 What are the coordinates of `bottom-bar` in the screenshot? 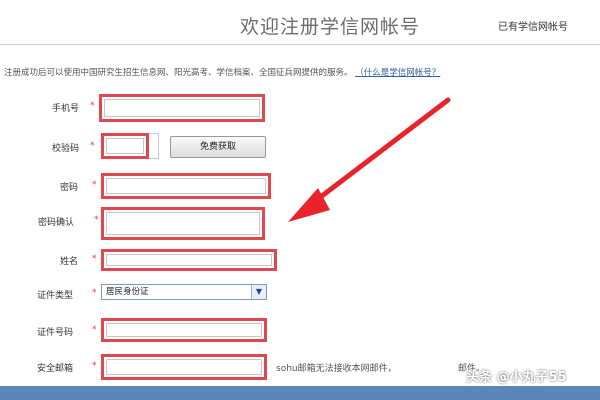 It's located at (300, 393).